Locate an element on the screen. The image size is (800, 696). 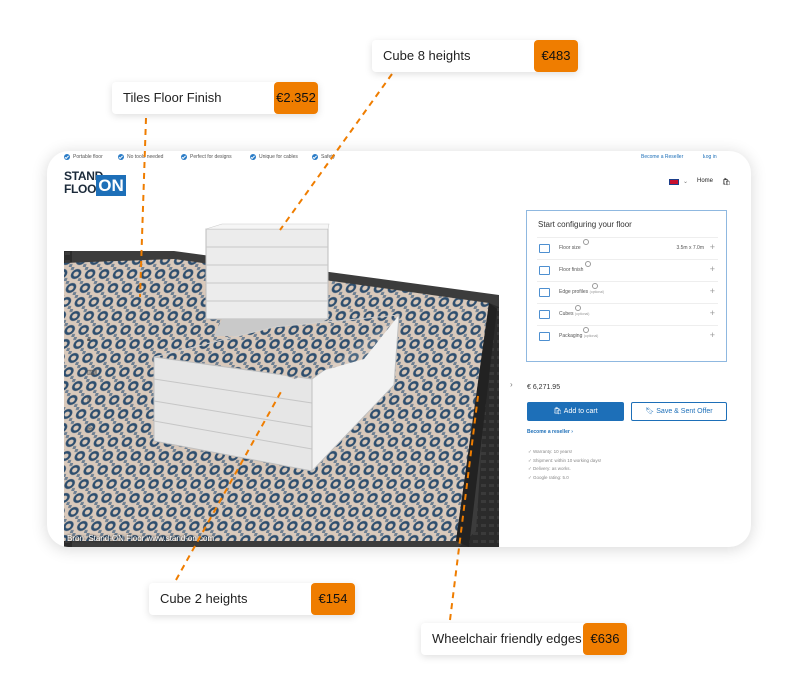
mouse-icon: ⌨︎ is located at coordinates (92, 373).